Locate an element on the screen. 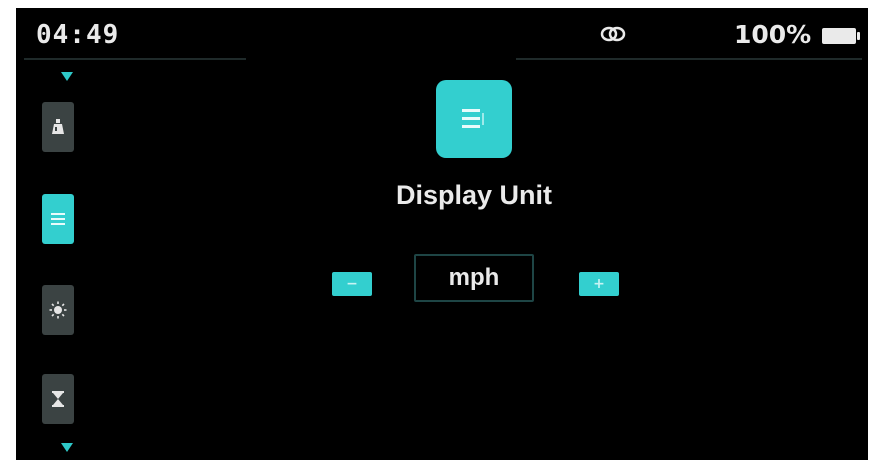 This screenshot has width=874, height=465. battery-percentage: 100% is located at coordinates (773, 34).